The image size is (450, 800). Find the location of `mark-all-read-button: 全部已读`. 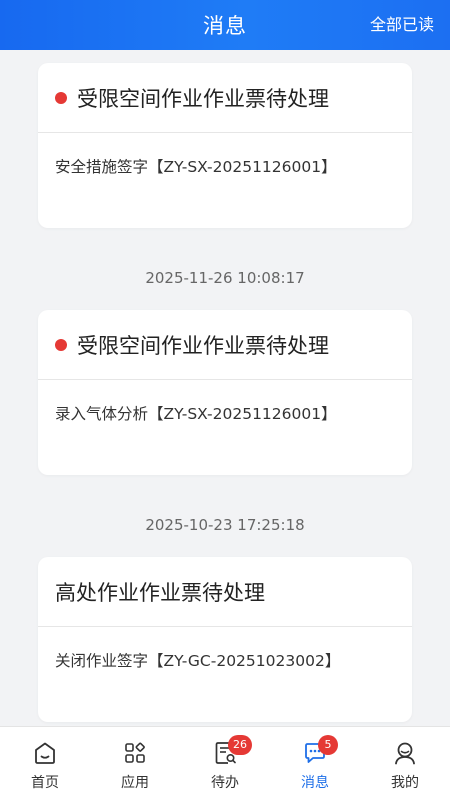

mark-all-read-button: 全部已读 is located at coordinates (402, 25).